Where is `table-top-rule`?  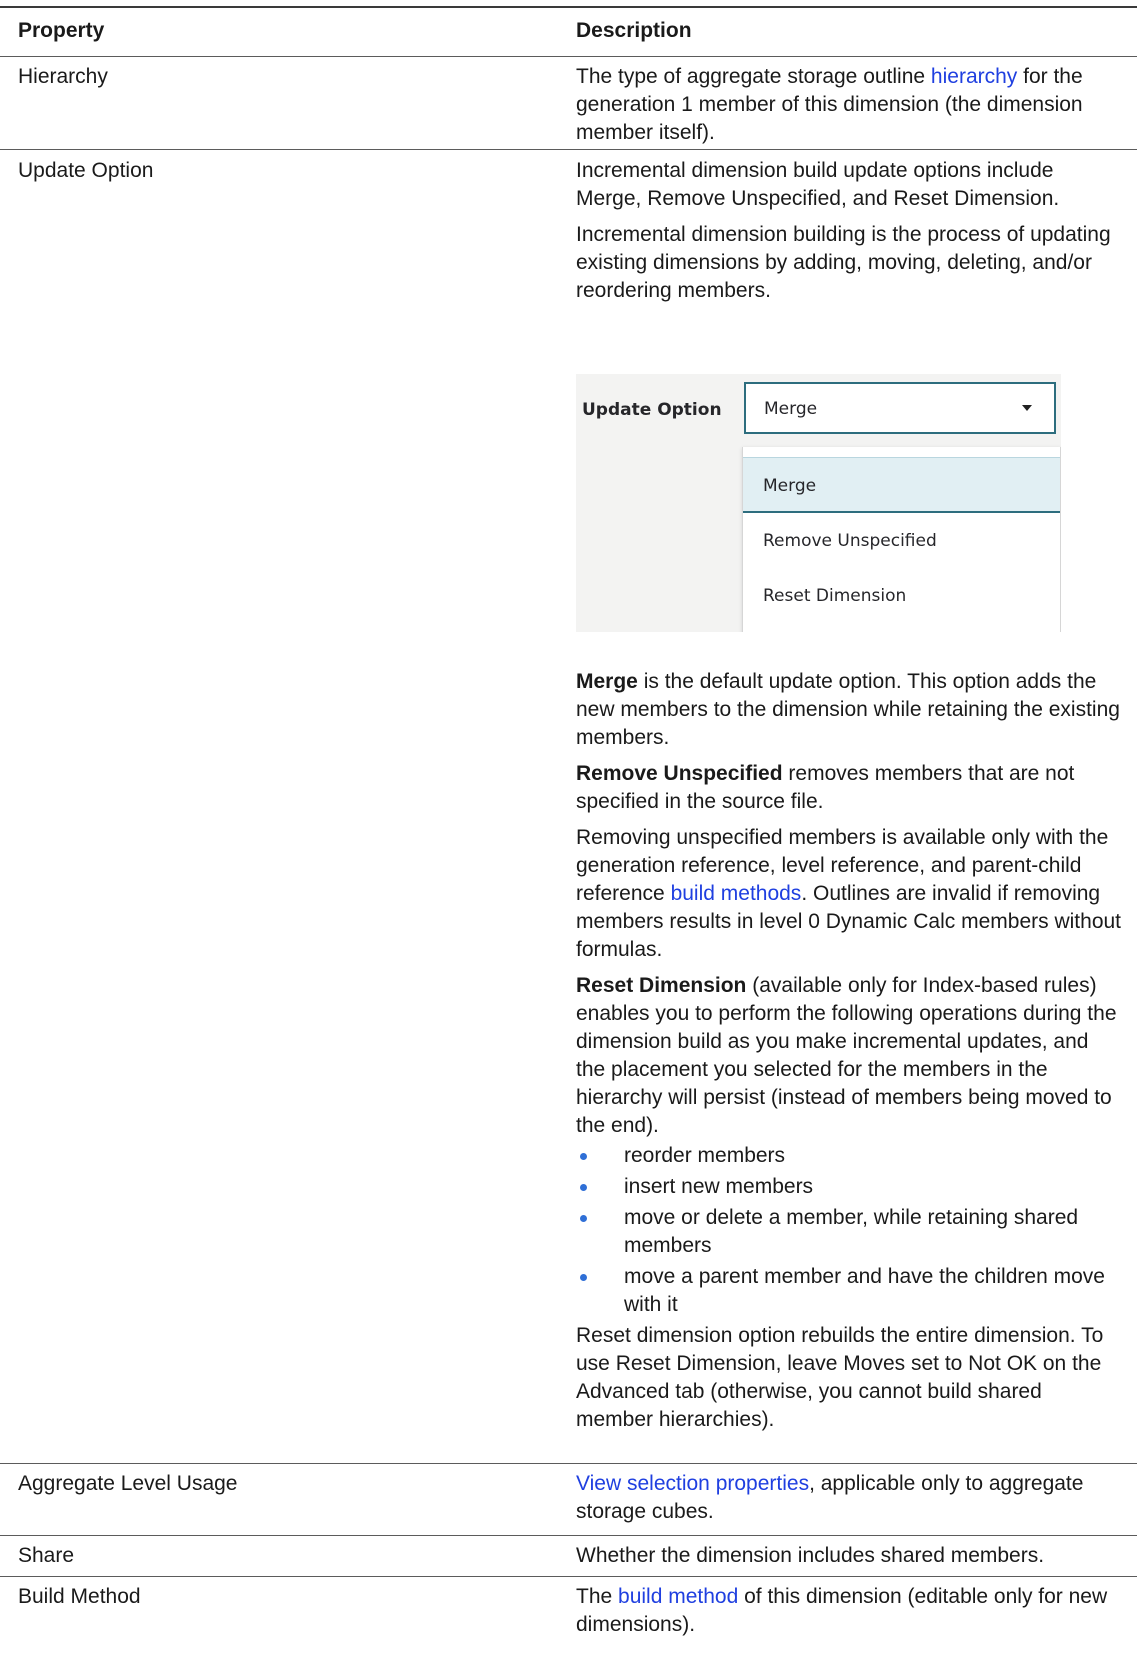 table-top-rule is located at coordinates (568, 7).